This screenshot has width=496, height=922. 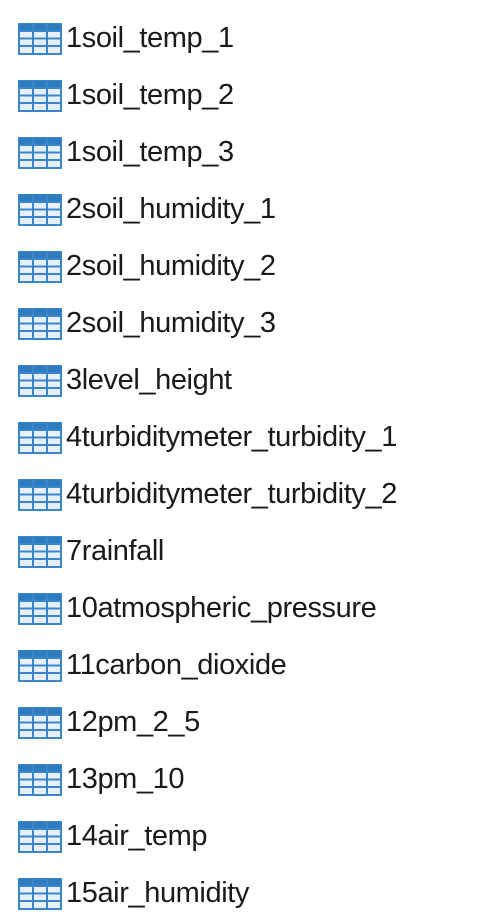 I want to click on table-list-item: 1soil_temp_2, so click(x=248, y=95).